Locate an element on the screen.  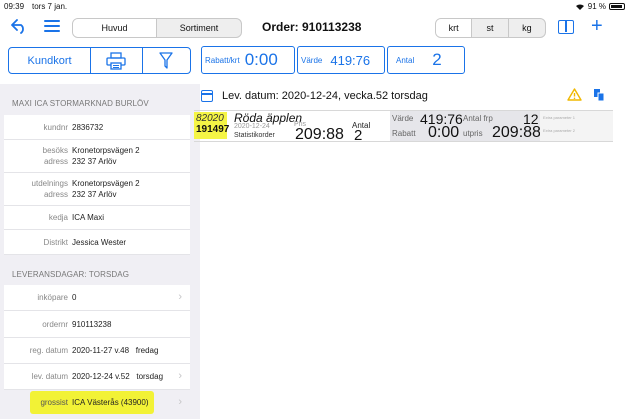
copy-document-icon is located at coordinates (599, 95).